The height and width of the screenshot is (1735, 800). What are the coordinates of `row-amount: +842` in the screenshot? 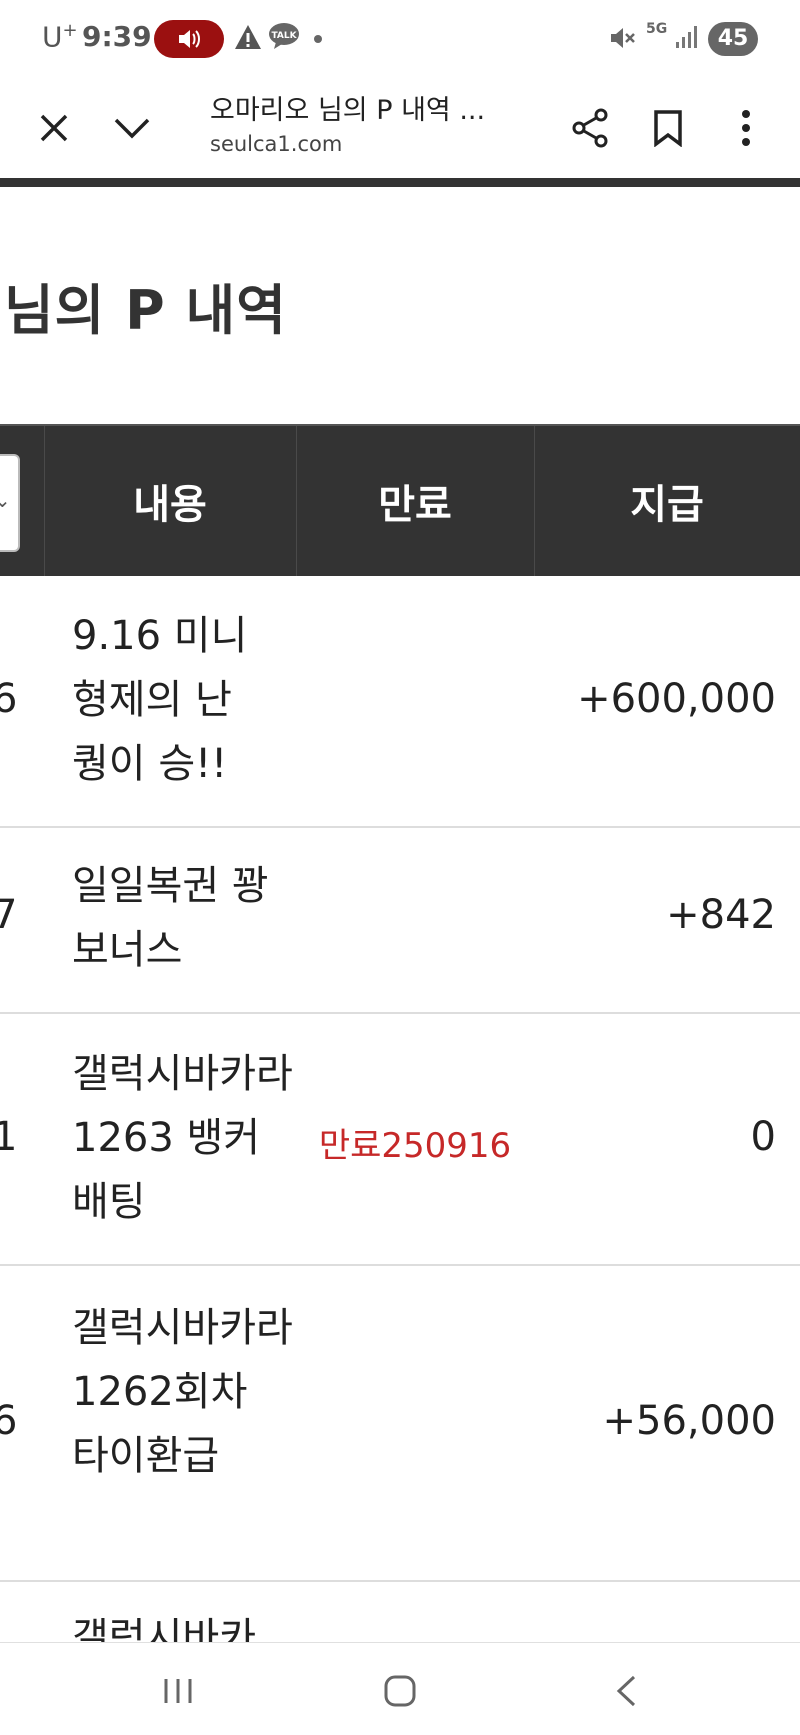 It's located at (721, 915).